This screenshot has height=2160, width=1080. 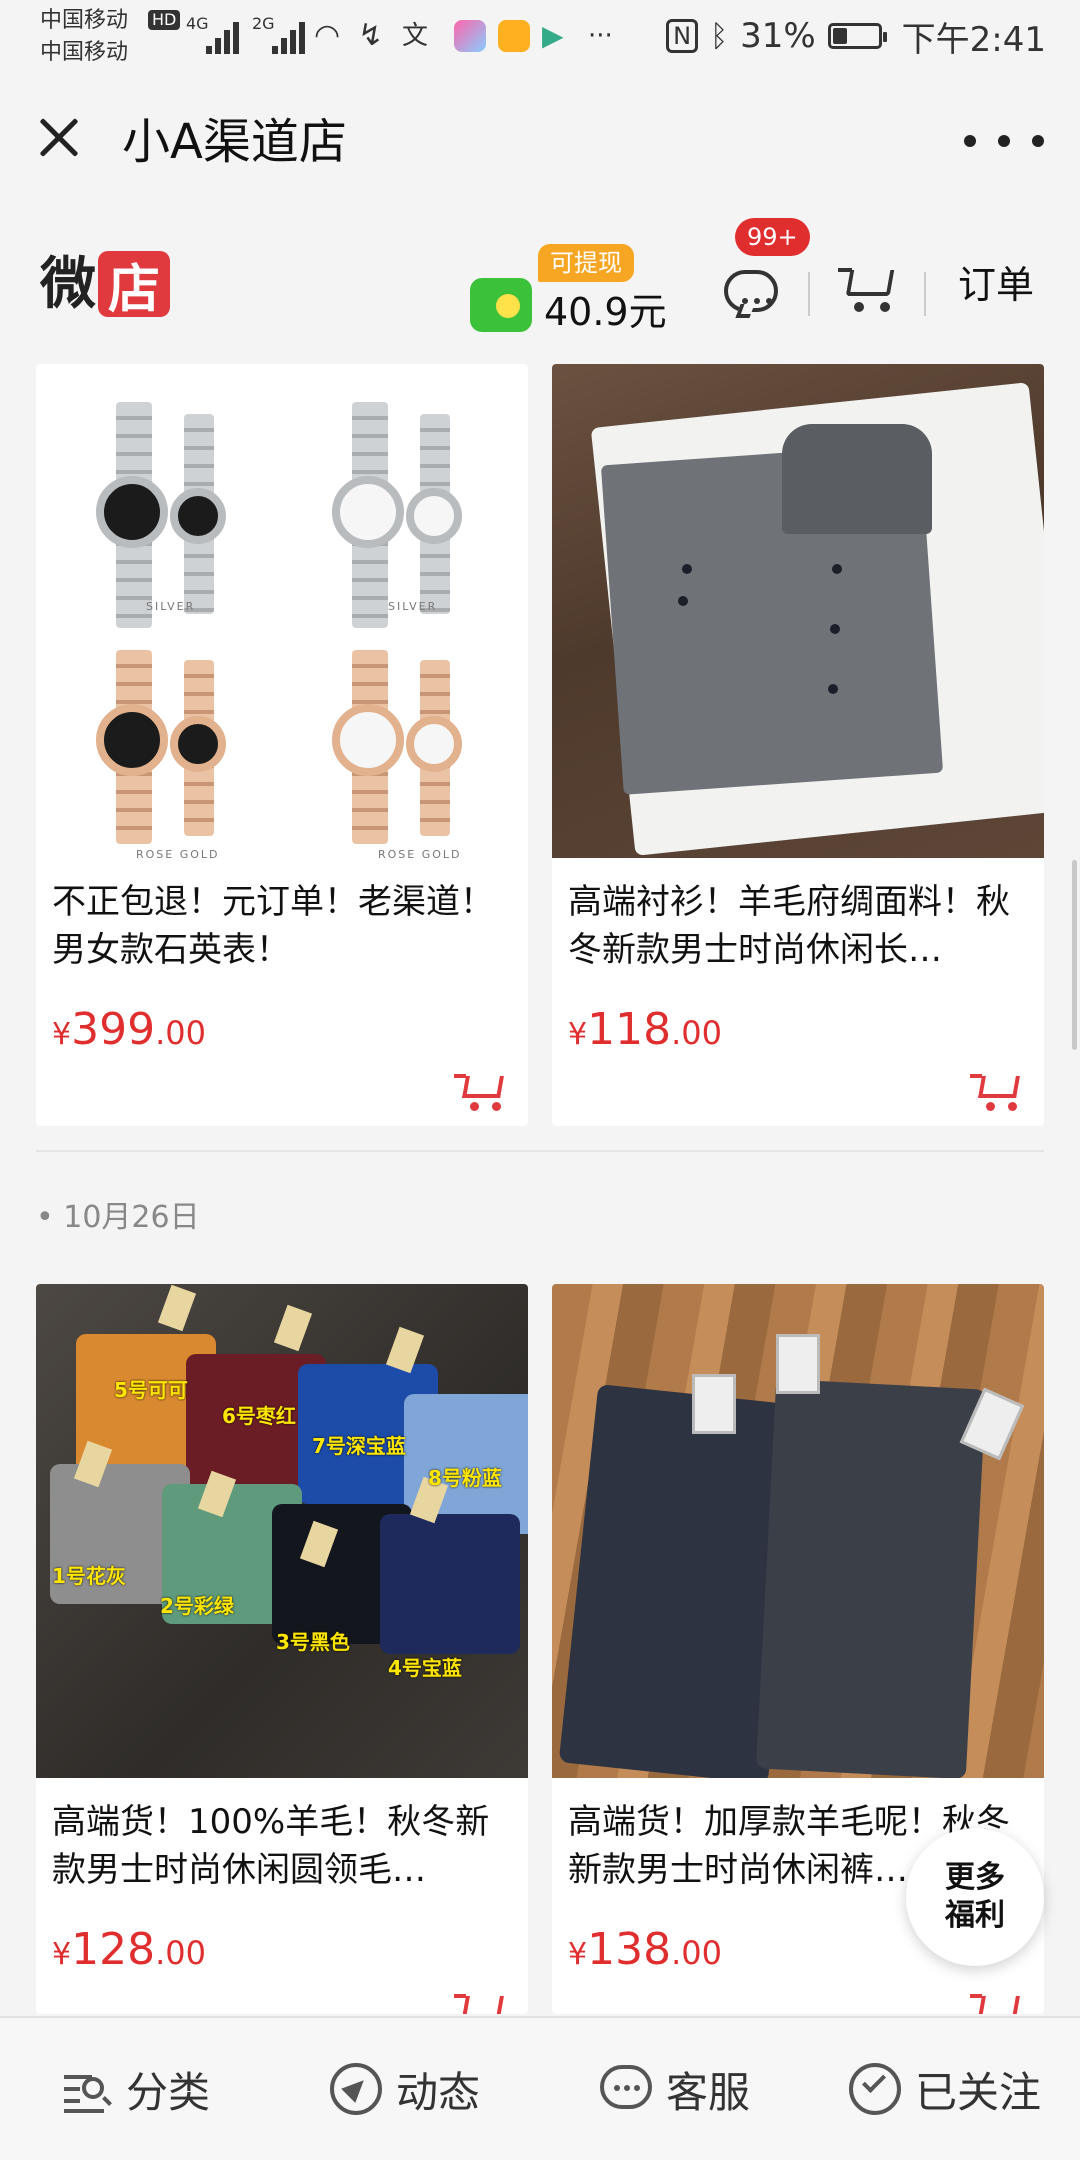 I want to click on scrollbar, so click(x=1074, y=955).